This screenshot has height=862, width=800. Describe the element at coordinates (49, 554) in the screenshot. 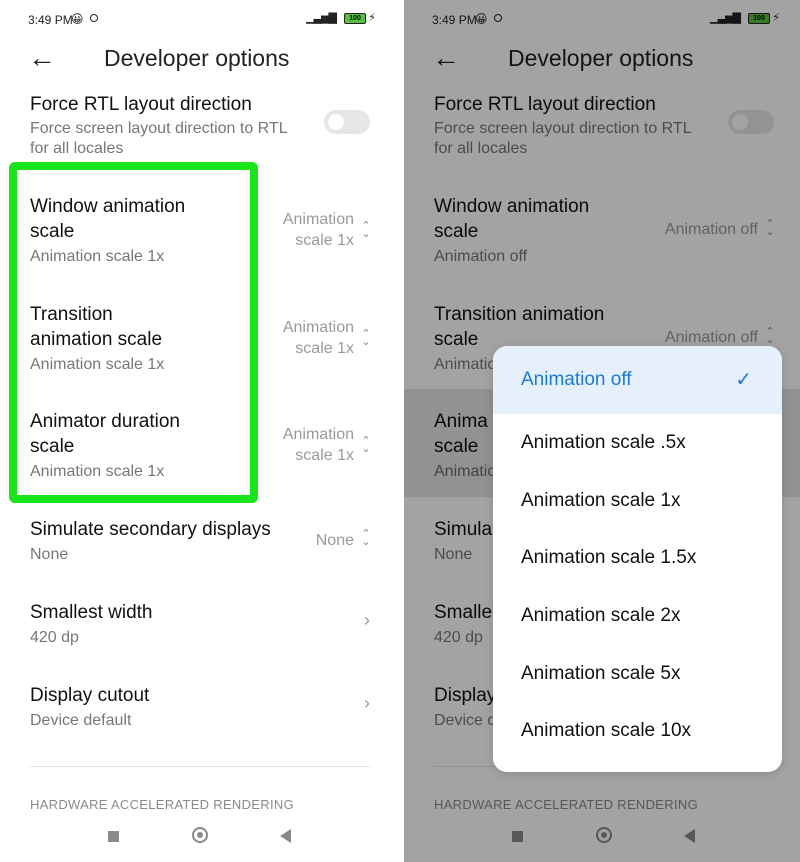

I see `setting-subtitle: None` at that location.